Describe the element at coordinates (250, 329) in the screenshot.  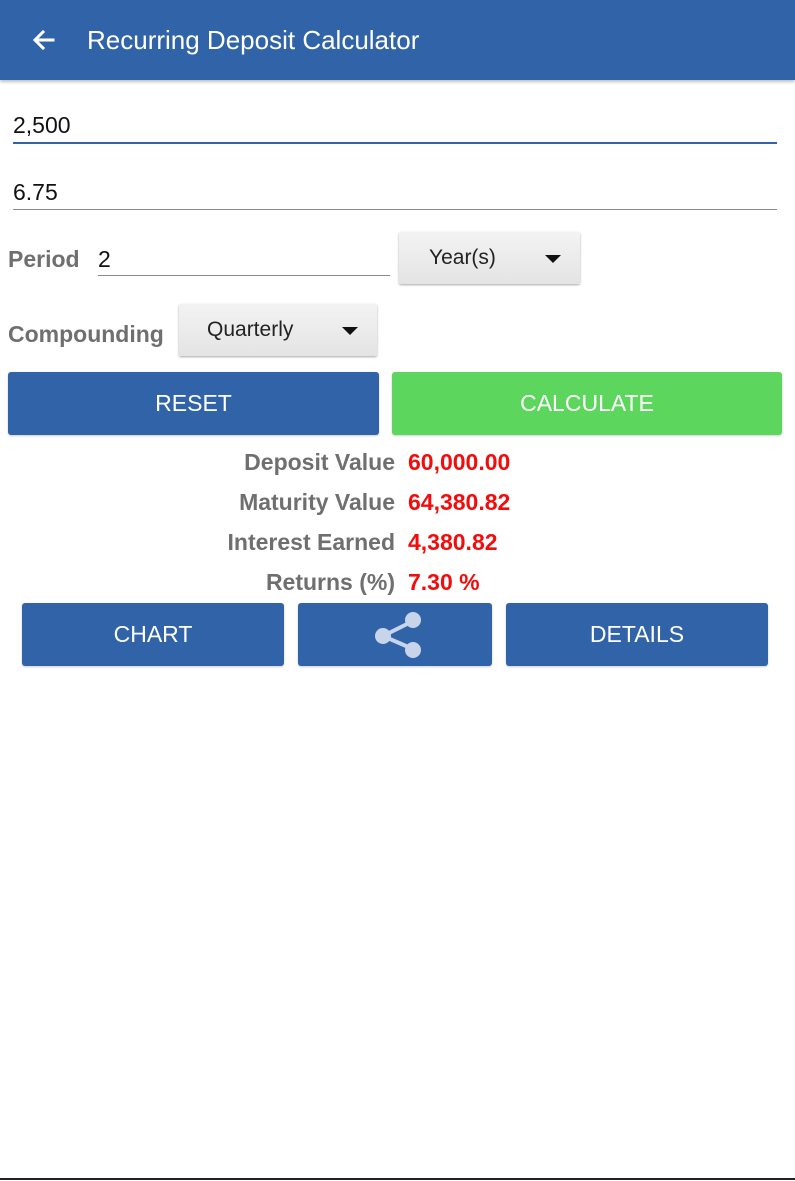
I see `compounding-value: Quarterly` at that location.